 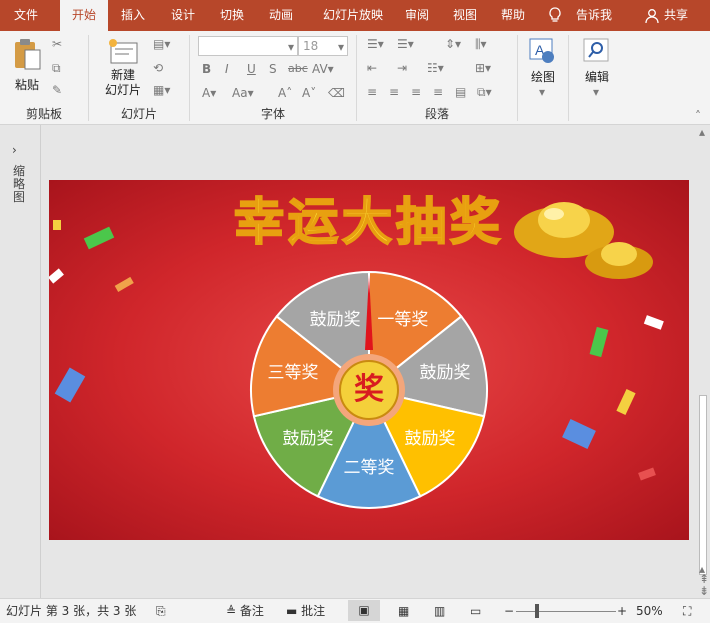 I want to click on slides-group: 新建 幻灯片 ▤▾ ⟲ ▦▾ 幻灯片, so click(x=139, y=78).